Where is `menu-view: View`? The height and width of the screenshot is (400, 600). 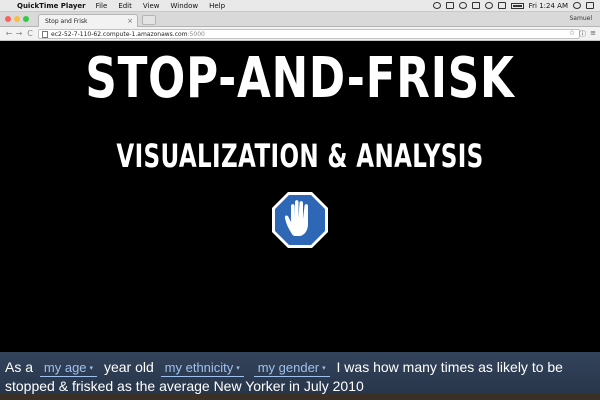 menu-view: View is located at coordinates (151, 6).